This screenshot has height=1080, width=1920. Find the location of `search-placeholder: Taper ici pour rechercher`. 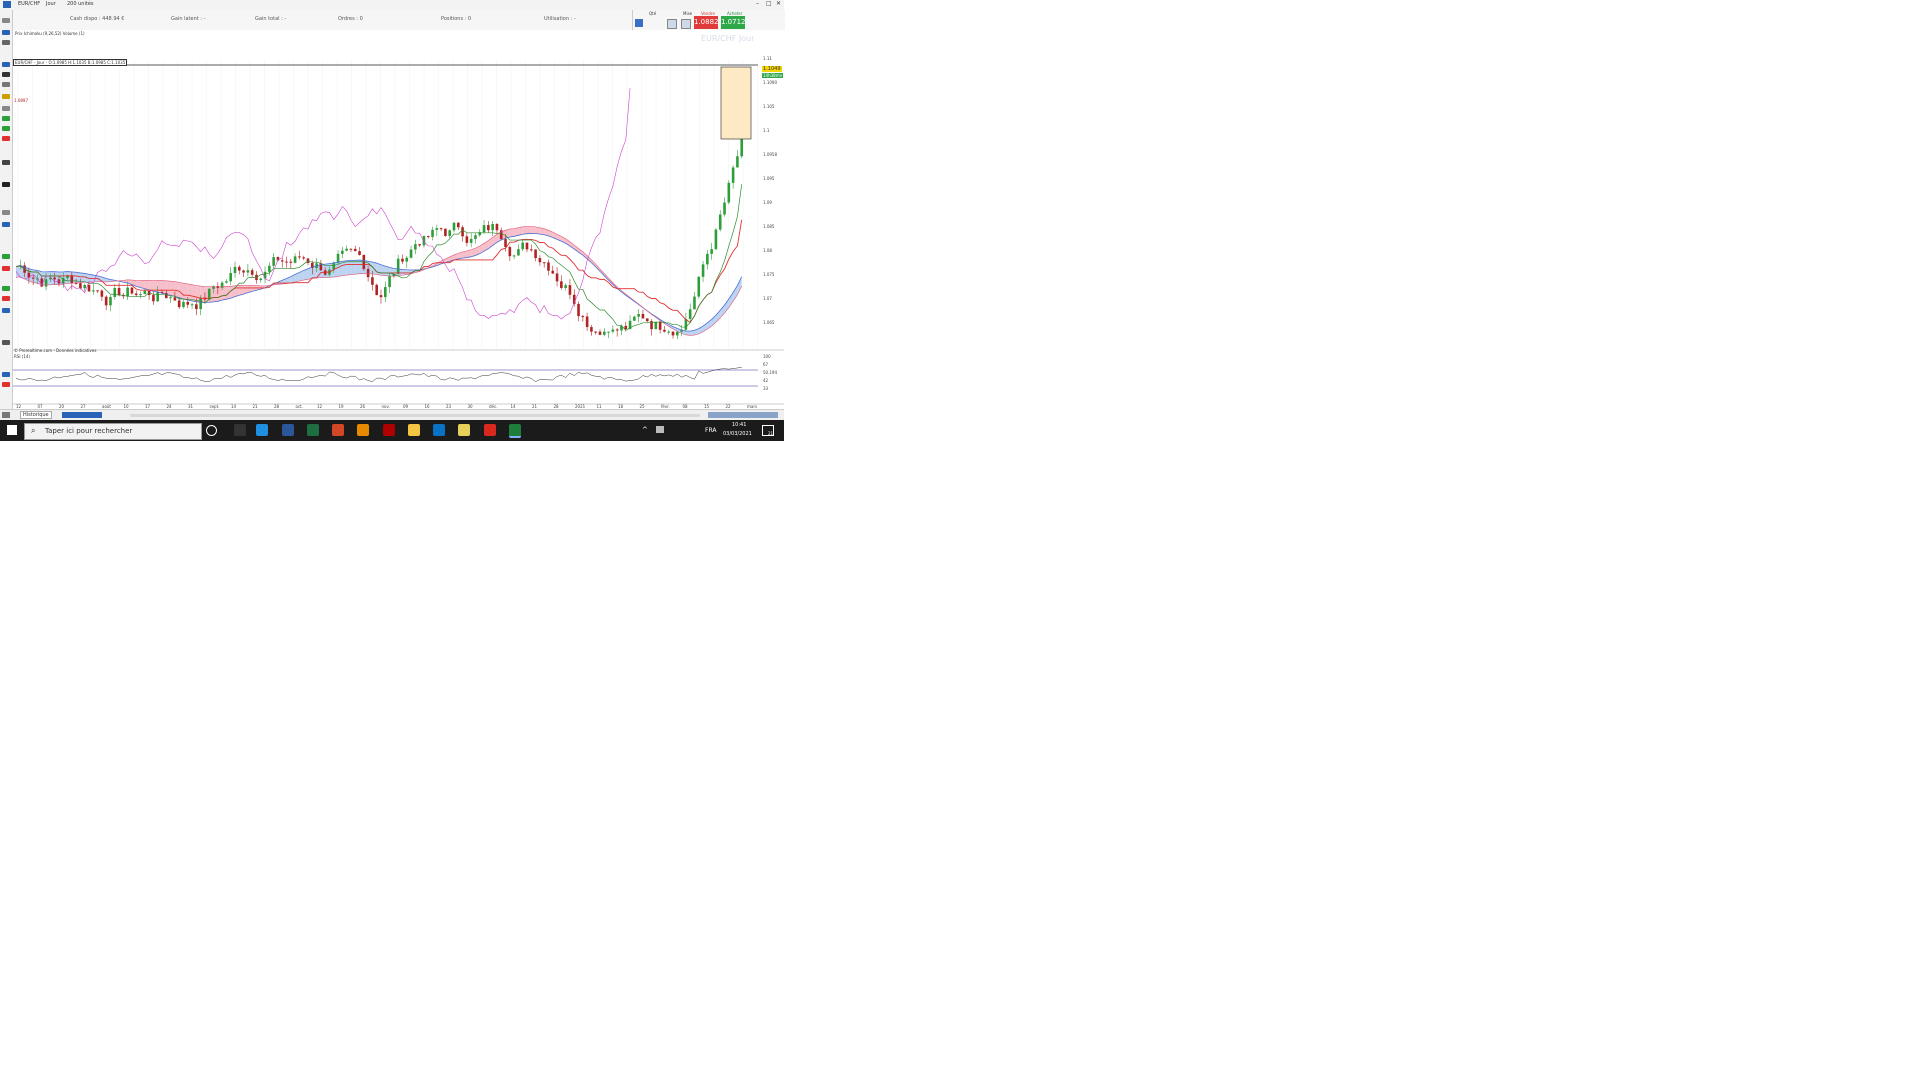

search-placeholder: Taper ici pour rechercher is located at coordinates (89, 431).